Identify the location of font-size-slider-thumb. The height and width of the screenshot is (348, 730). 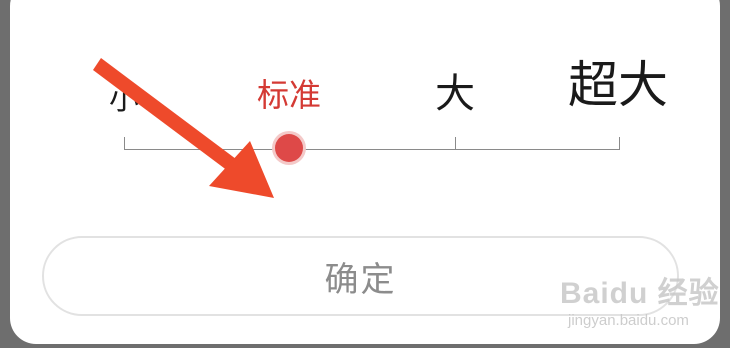
(289, 148).